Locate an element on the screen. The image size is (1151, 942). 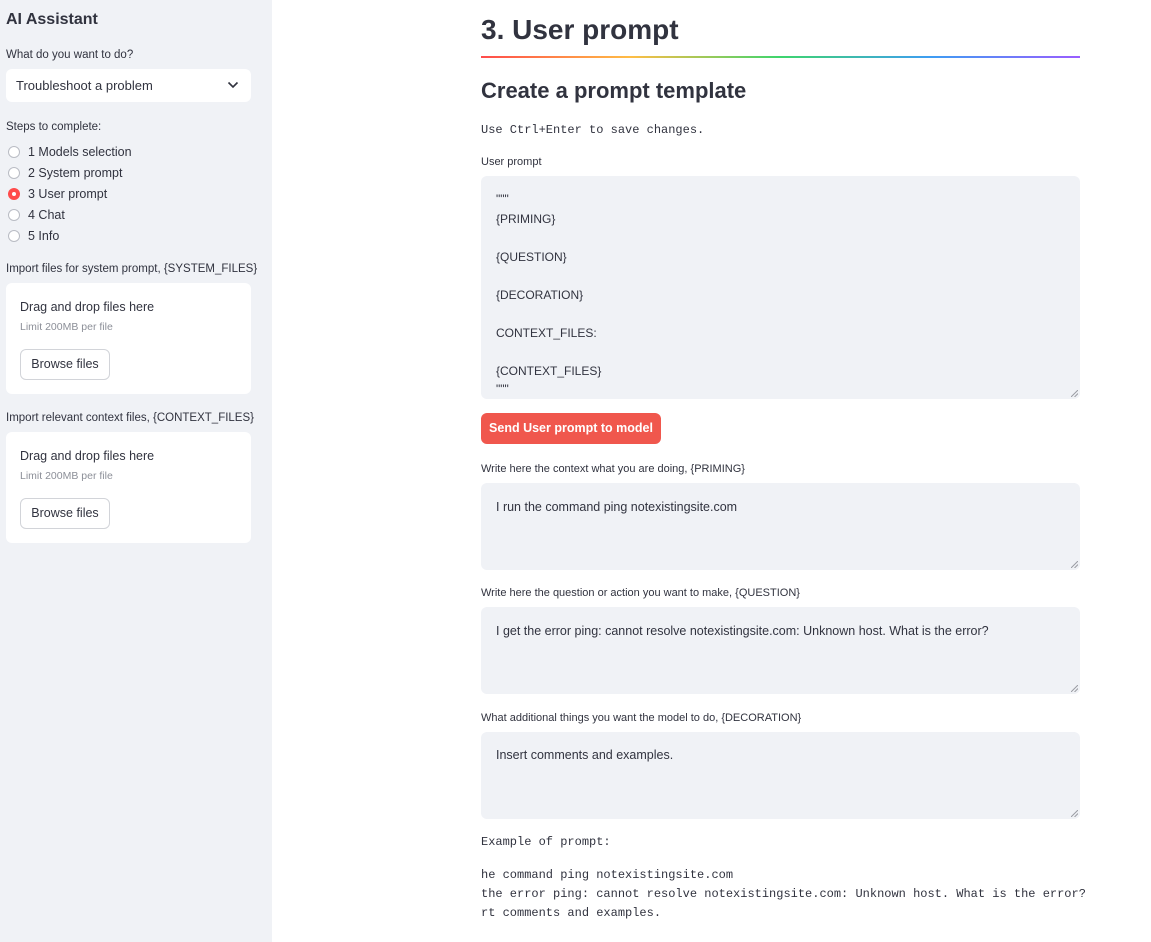
prompt-line: {QUESTION} is located at coordinates (531, 257).